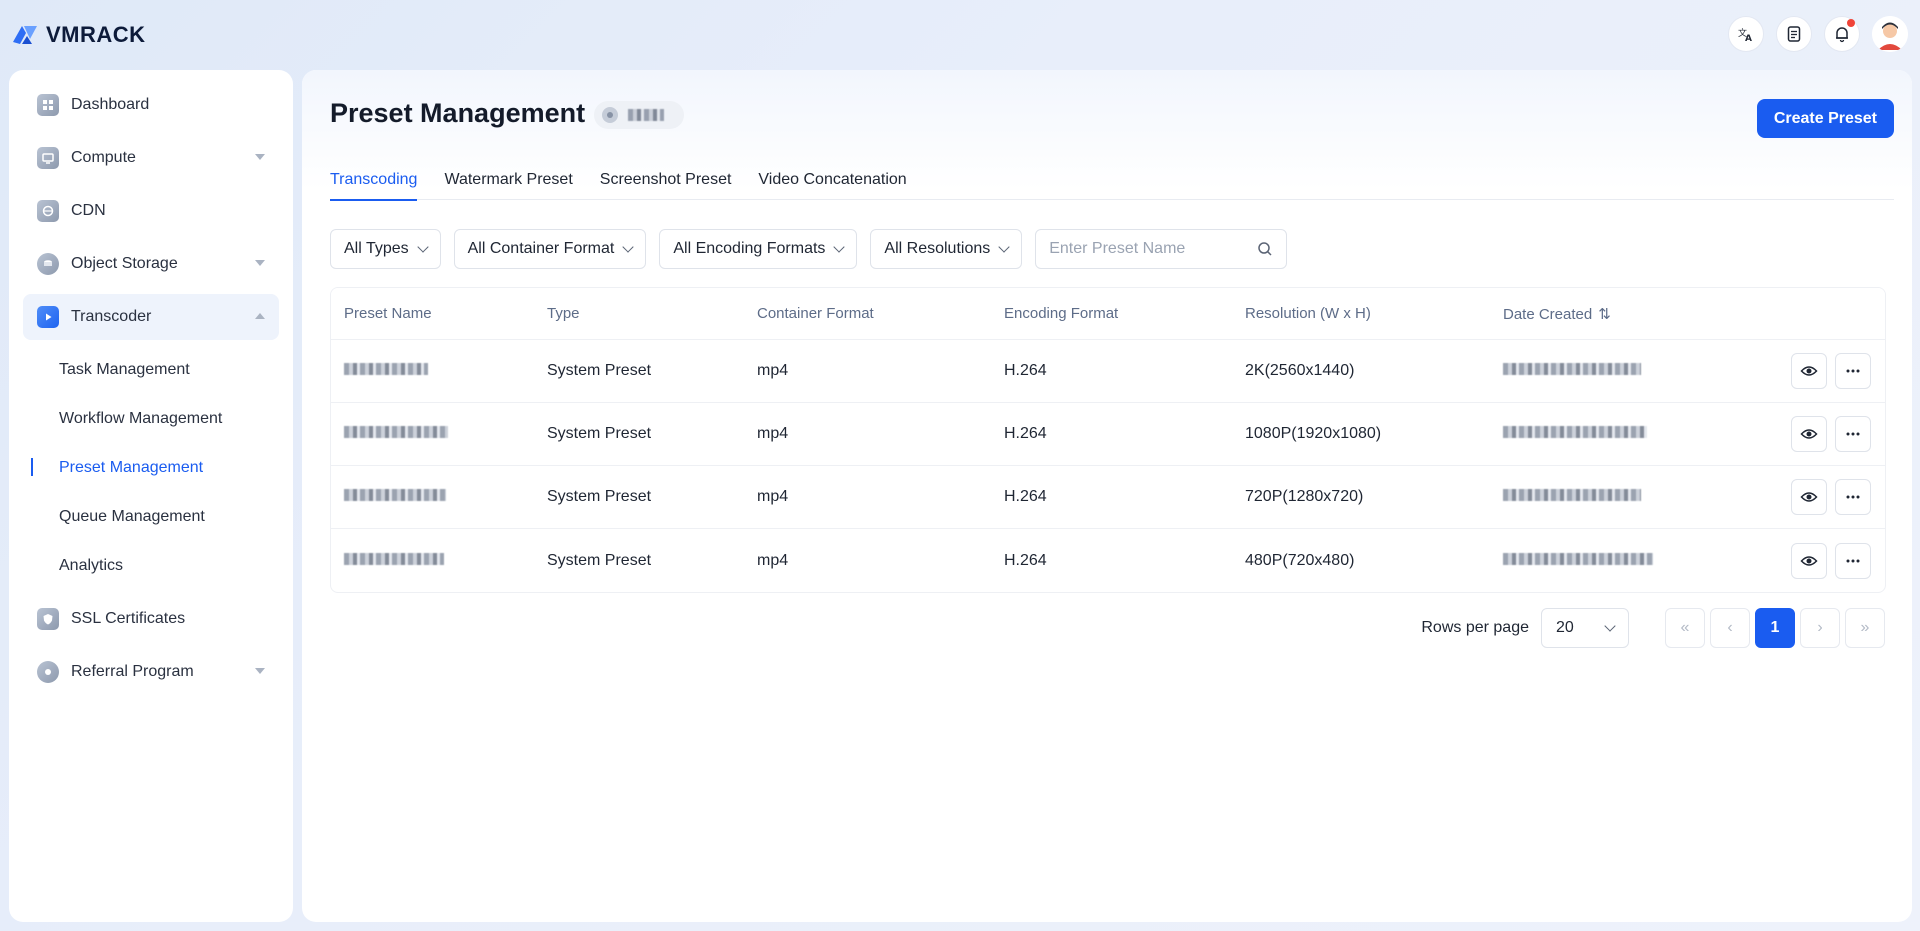  What do you see at coordinates (1655, 628) in the screenshot?
I see `pagination: Rows per page 20 « ‹ 1 › »` at bounding box center [1655, 628].